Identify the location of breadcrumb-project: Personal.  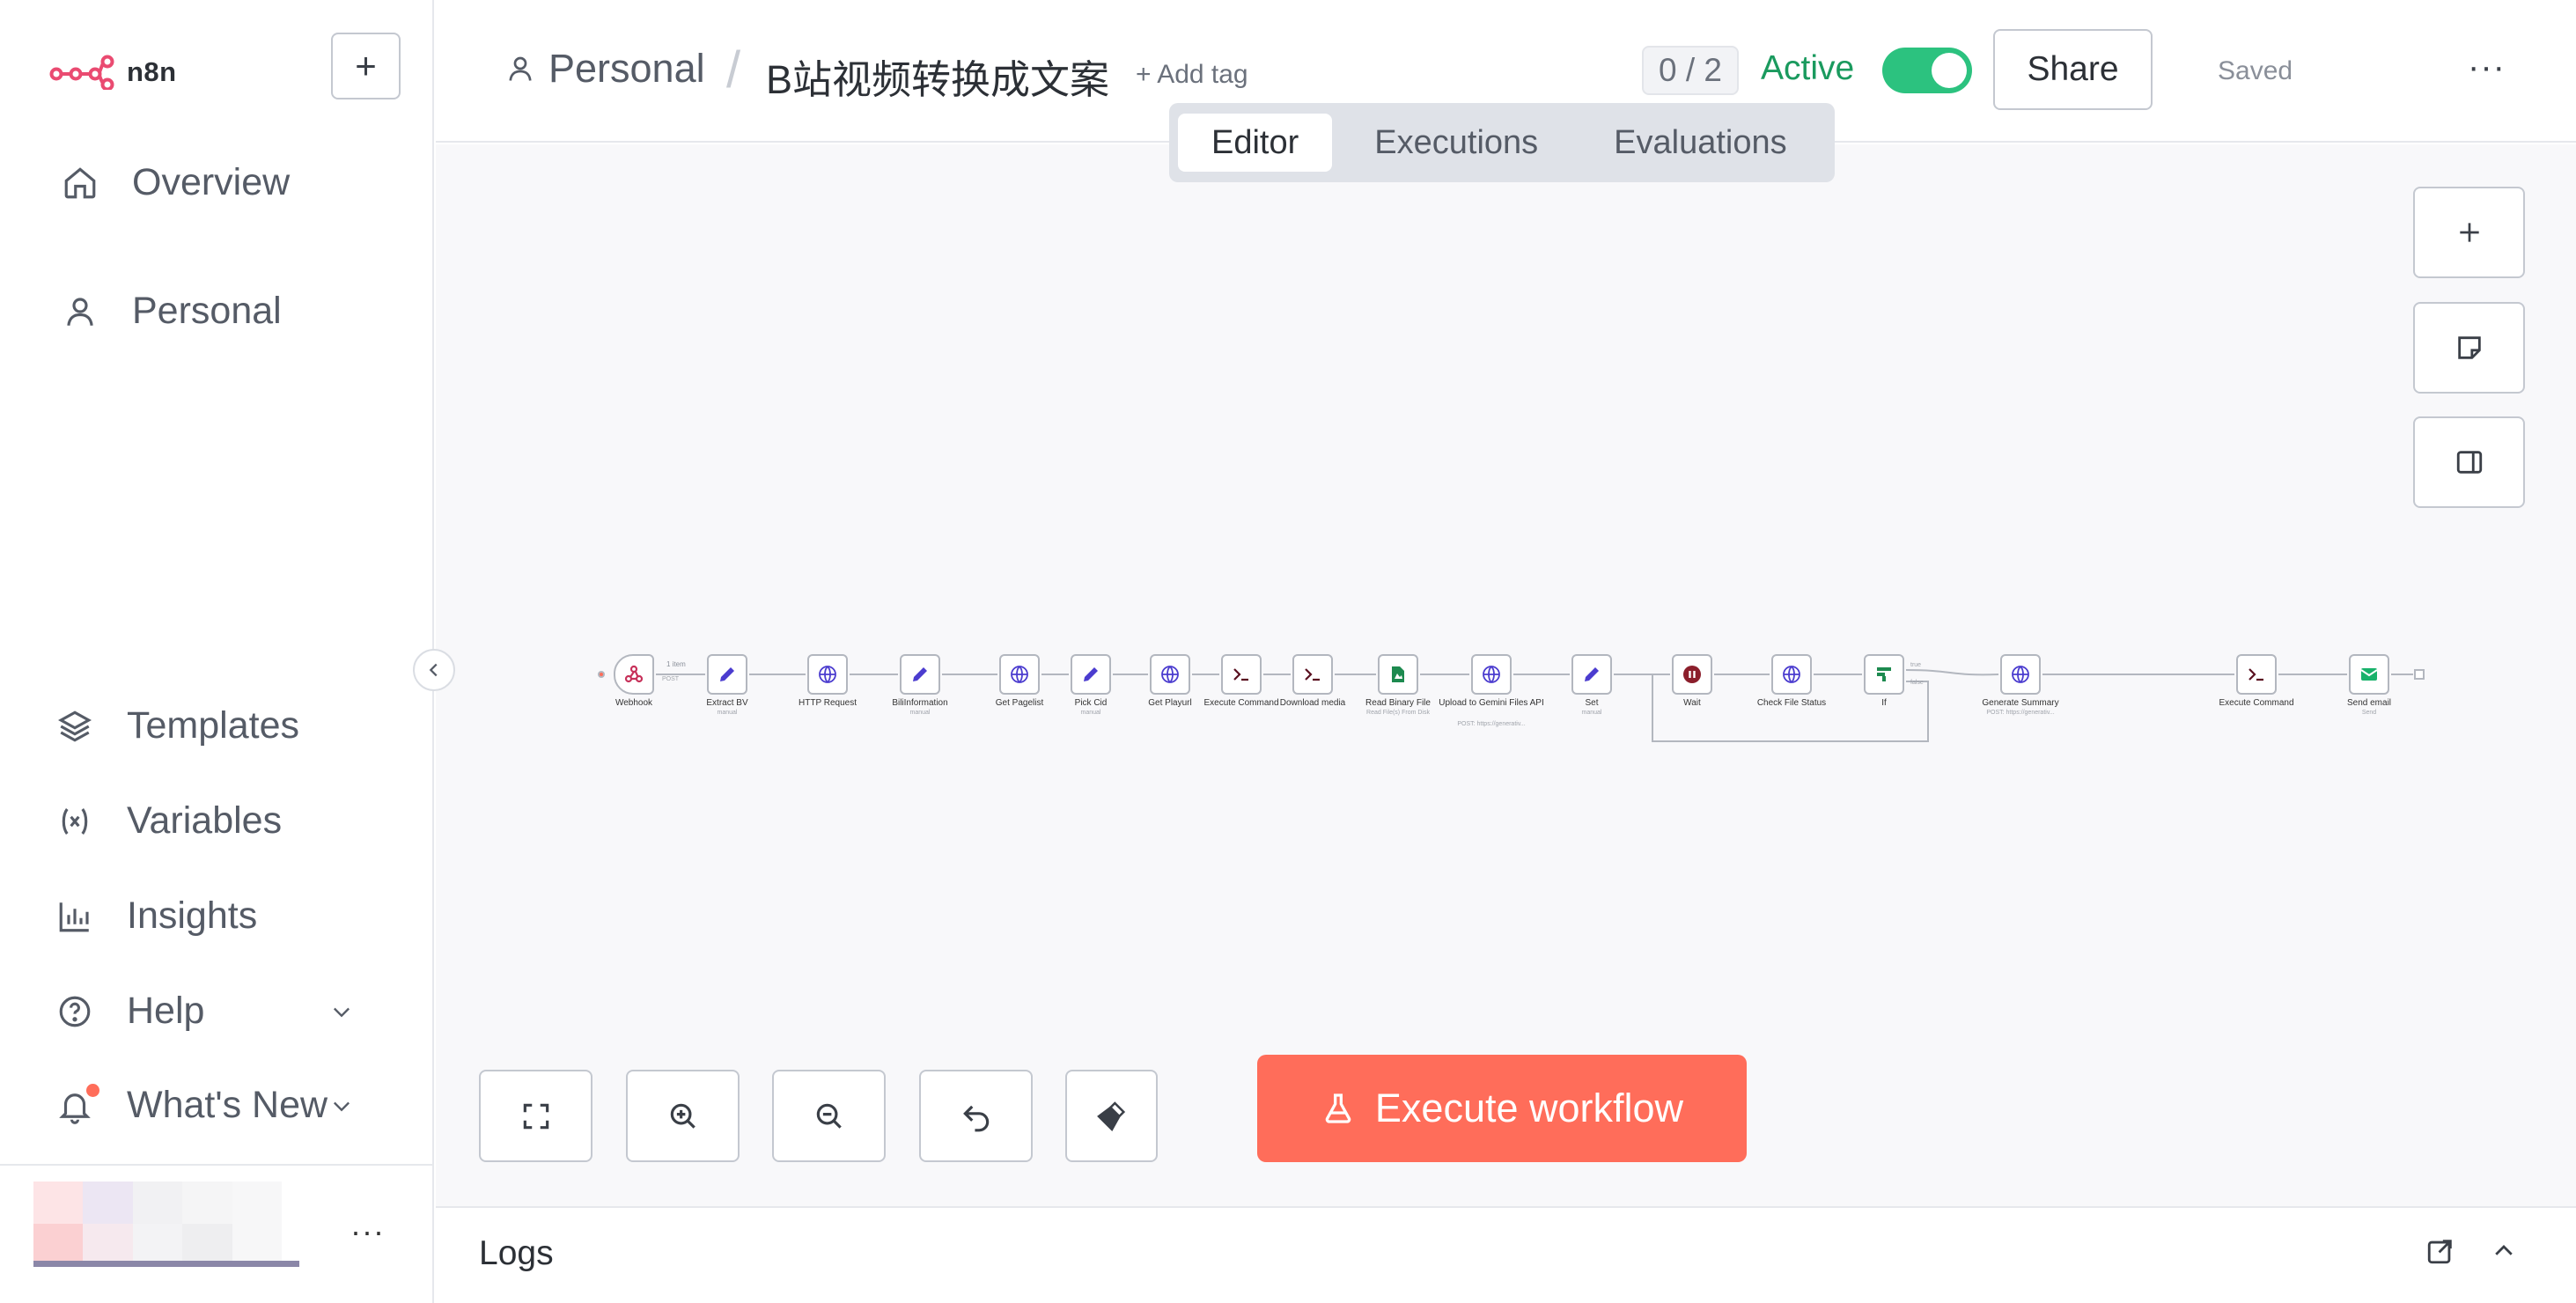
(626, 69).